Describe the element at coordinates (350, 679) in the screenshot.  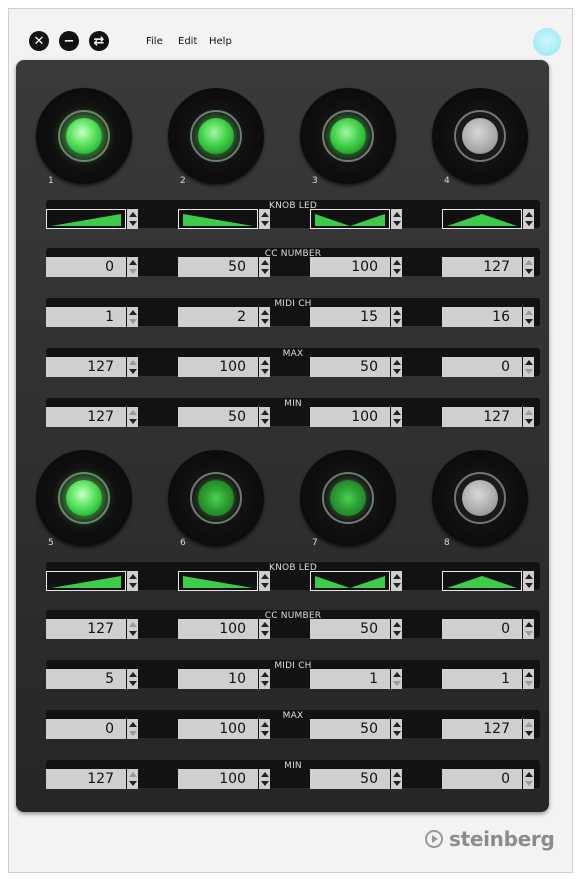
I see `midi-ch-value: 1` at that location.